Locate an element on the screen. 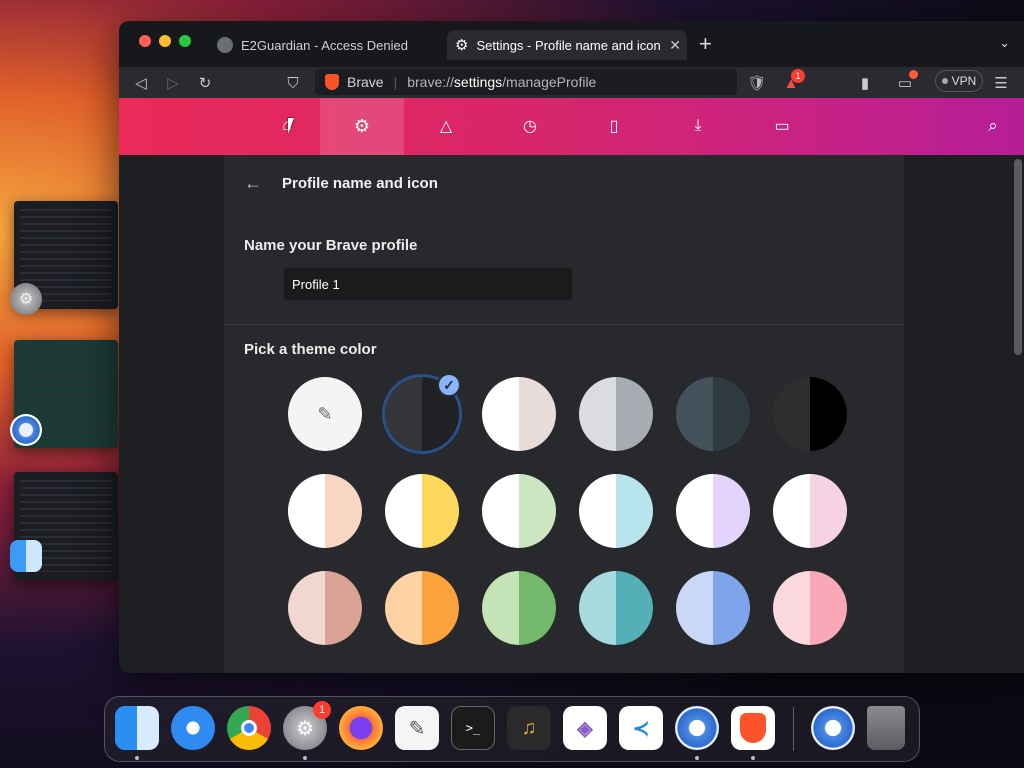 The width and height of the screenshot is (1024, 768). url-host: settings is located at coordinates (478, 82).